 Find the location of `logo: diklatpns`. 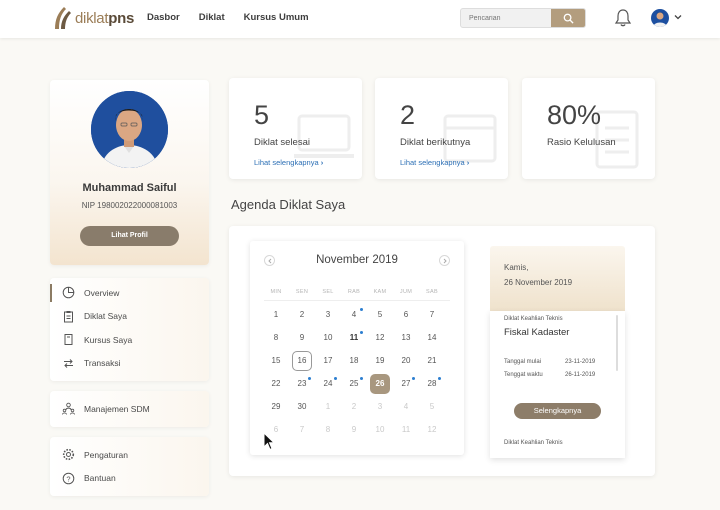

logo: diklatpns is located at coordinates (93, 18).